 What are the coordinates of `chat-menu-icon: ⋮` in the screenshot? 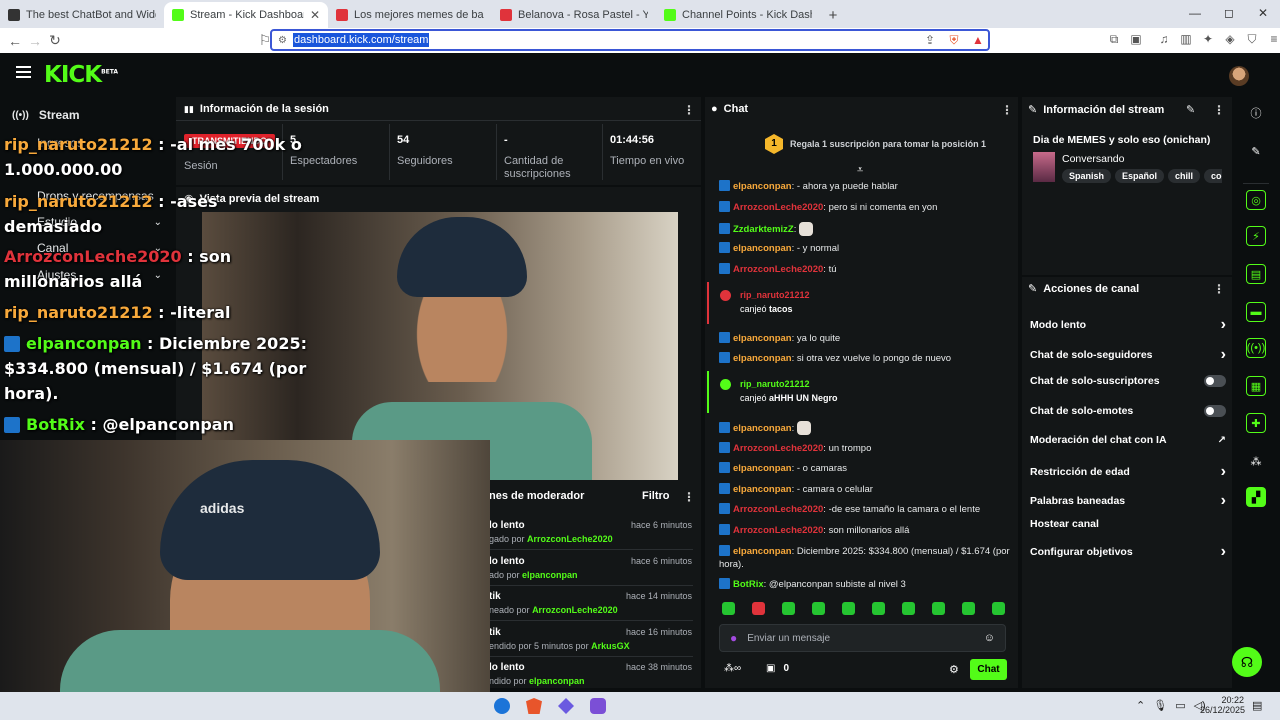 It's located at (1007, 110).